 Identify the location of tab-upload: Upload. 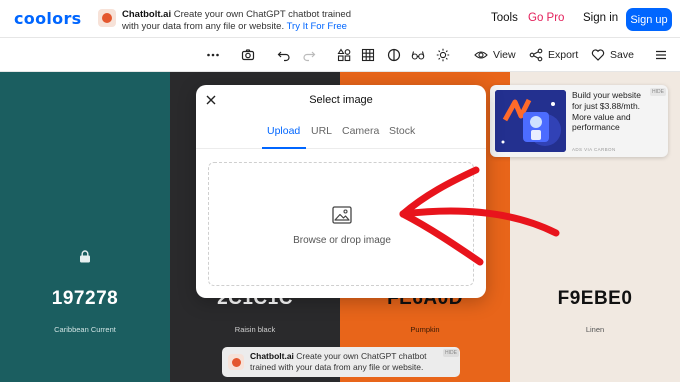
(283, 131).